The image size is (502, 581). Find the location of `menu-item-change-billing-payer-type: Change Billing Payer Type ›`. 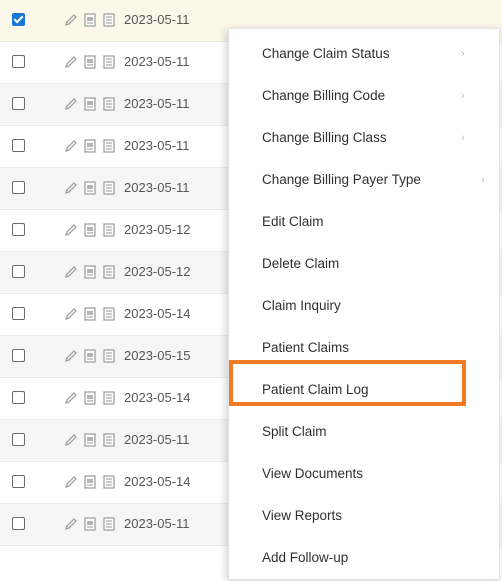

menu-item-change-billing-payer-type: Change Billing Payer Type › is located at coordinates (365, 180).